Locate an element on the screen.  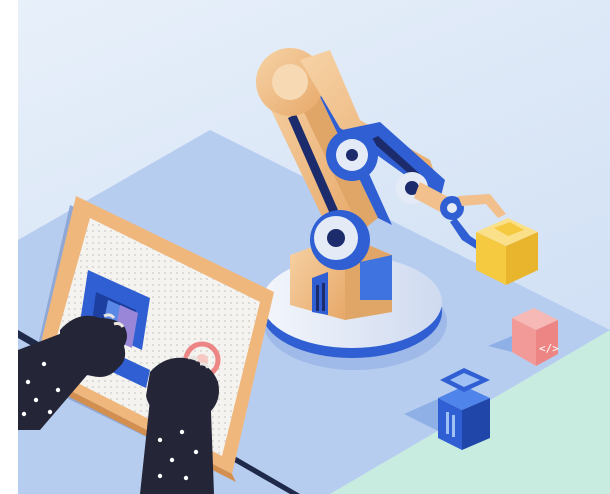
frame-edge is located at coordinates (9, 247).